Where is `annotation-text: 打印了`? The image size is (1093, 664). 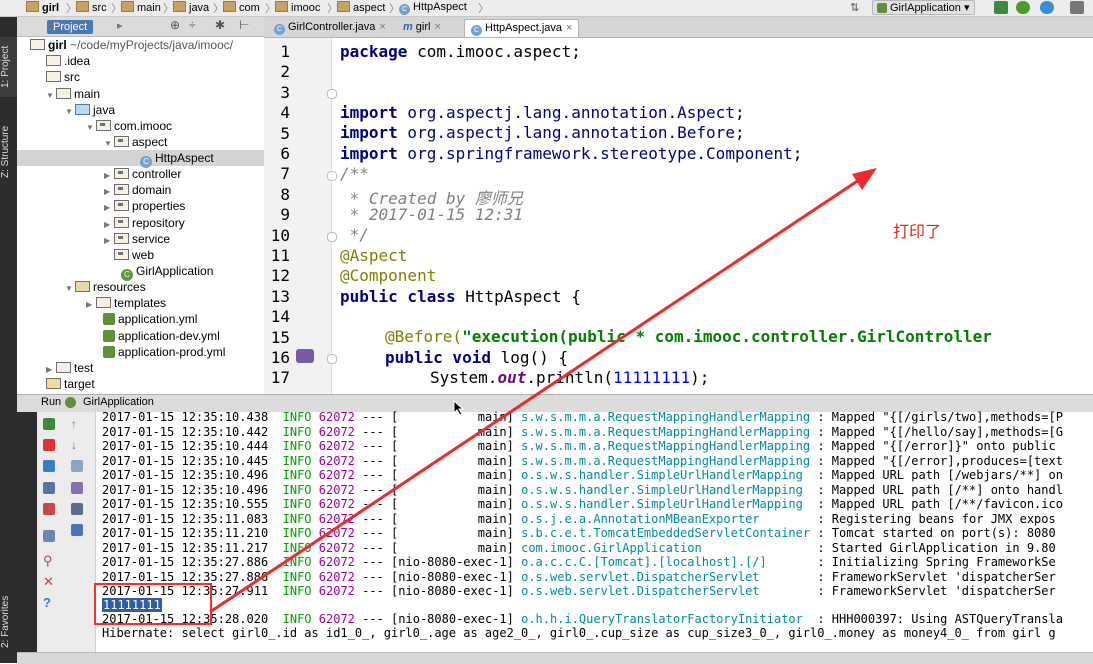 annotation-text: 打印了 is located at coordinates (917, 232).